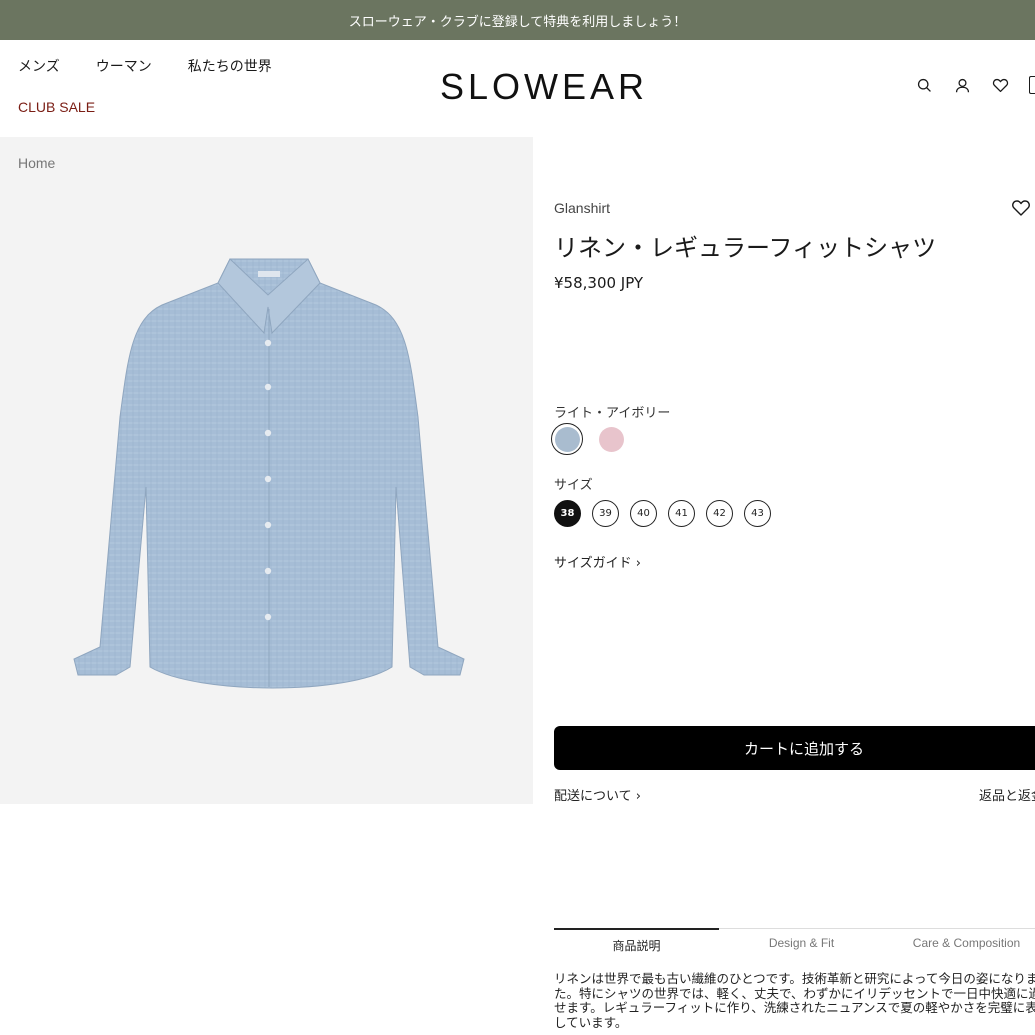 Image resolution: width=1035 pixels, height=1035 pixels. Describe the element at coordinates (573, 485) in the screenshot. I see `size-label: サイズ` at that location.